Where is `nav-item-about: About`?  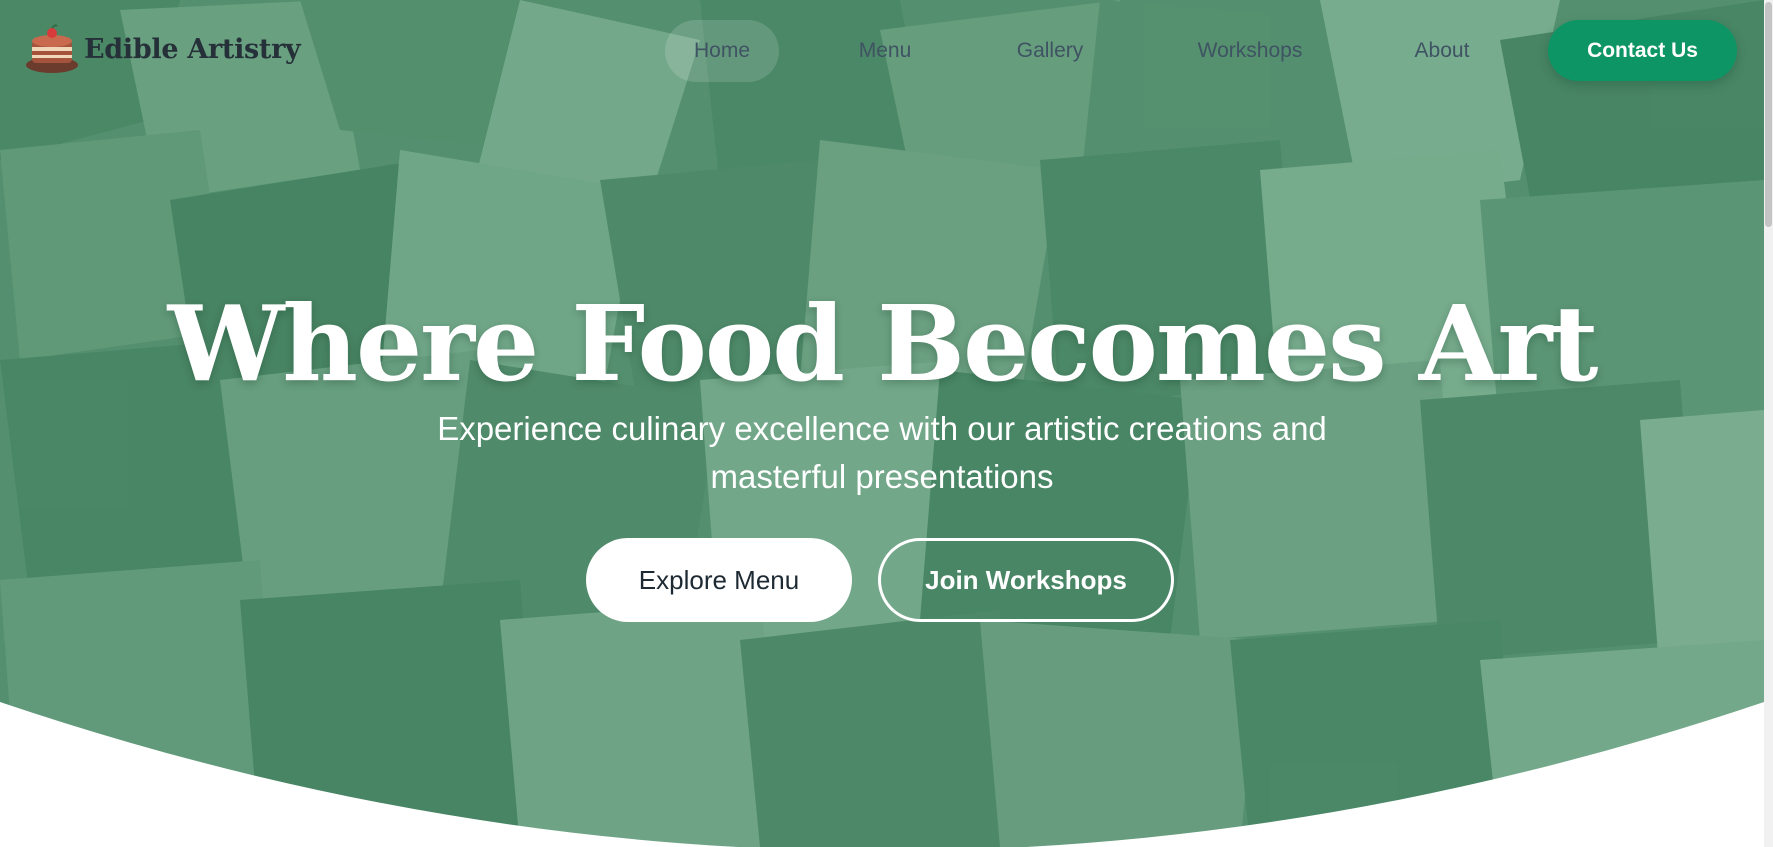 nav-item-about: About is located at coordinates (1442, 51).